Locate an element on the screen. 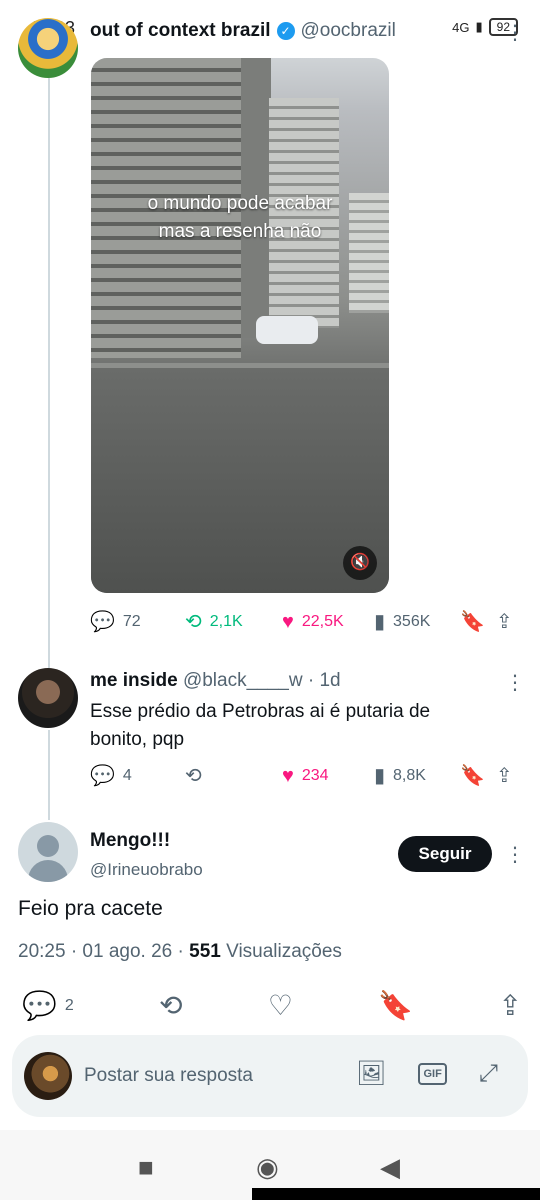 The width and height of the screenshot is (540, 1200). main-tweet-actions: 💬 2 ⟲ ♡ 🔖 ⇪ is located at coordinates (272, 1006).